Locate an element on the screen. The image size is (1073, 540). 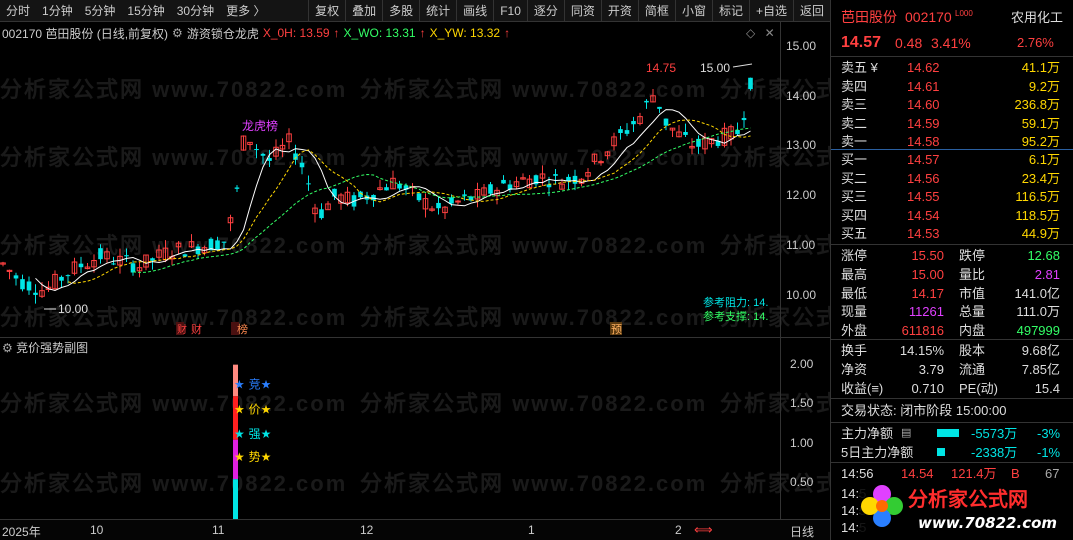
price-change-pct: 3.41% is located at coordinates (951, 43).